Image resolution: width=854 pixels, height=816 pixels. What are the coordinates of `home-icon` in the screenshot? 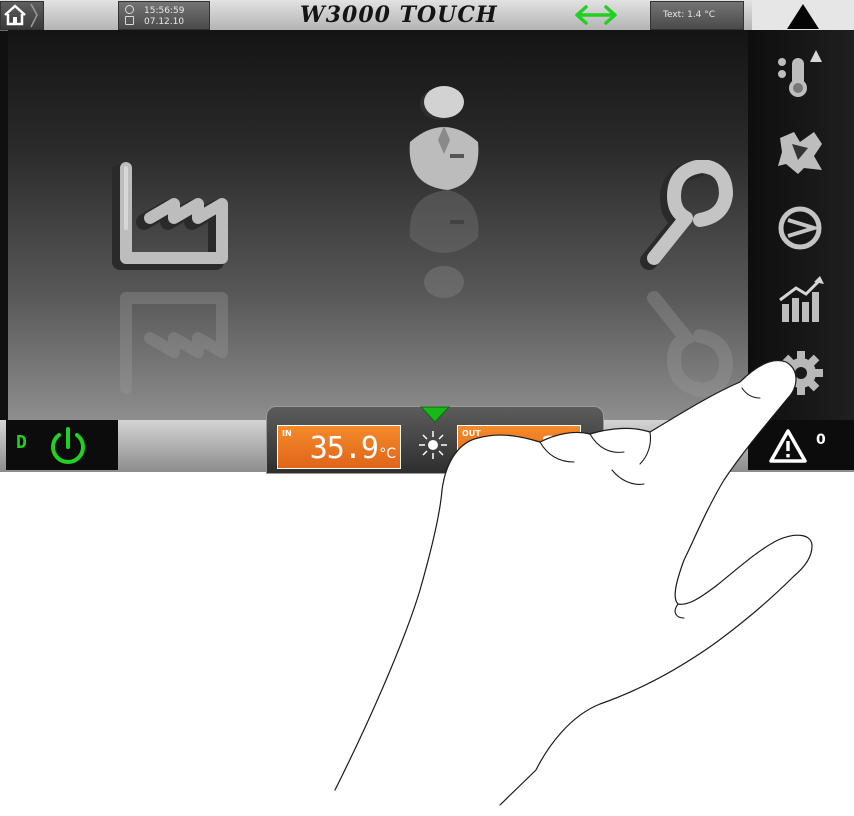 It's located at (21, 15).